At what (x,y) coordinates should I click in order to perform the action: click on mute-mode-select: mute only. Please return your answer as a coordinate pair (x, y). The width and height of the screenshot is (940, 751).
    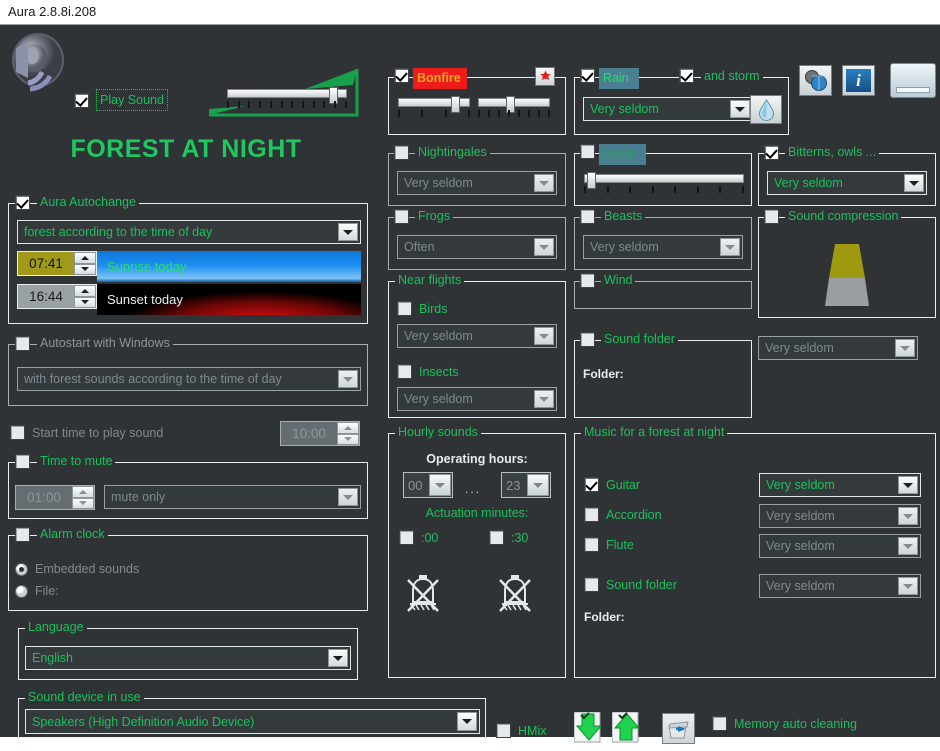
    Looking at the image, I should click on (232, 497).